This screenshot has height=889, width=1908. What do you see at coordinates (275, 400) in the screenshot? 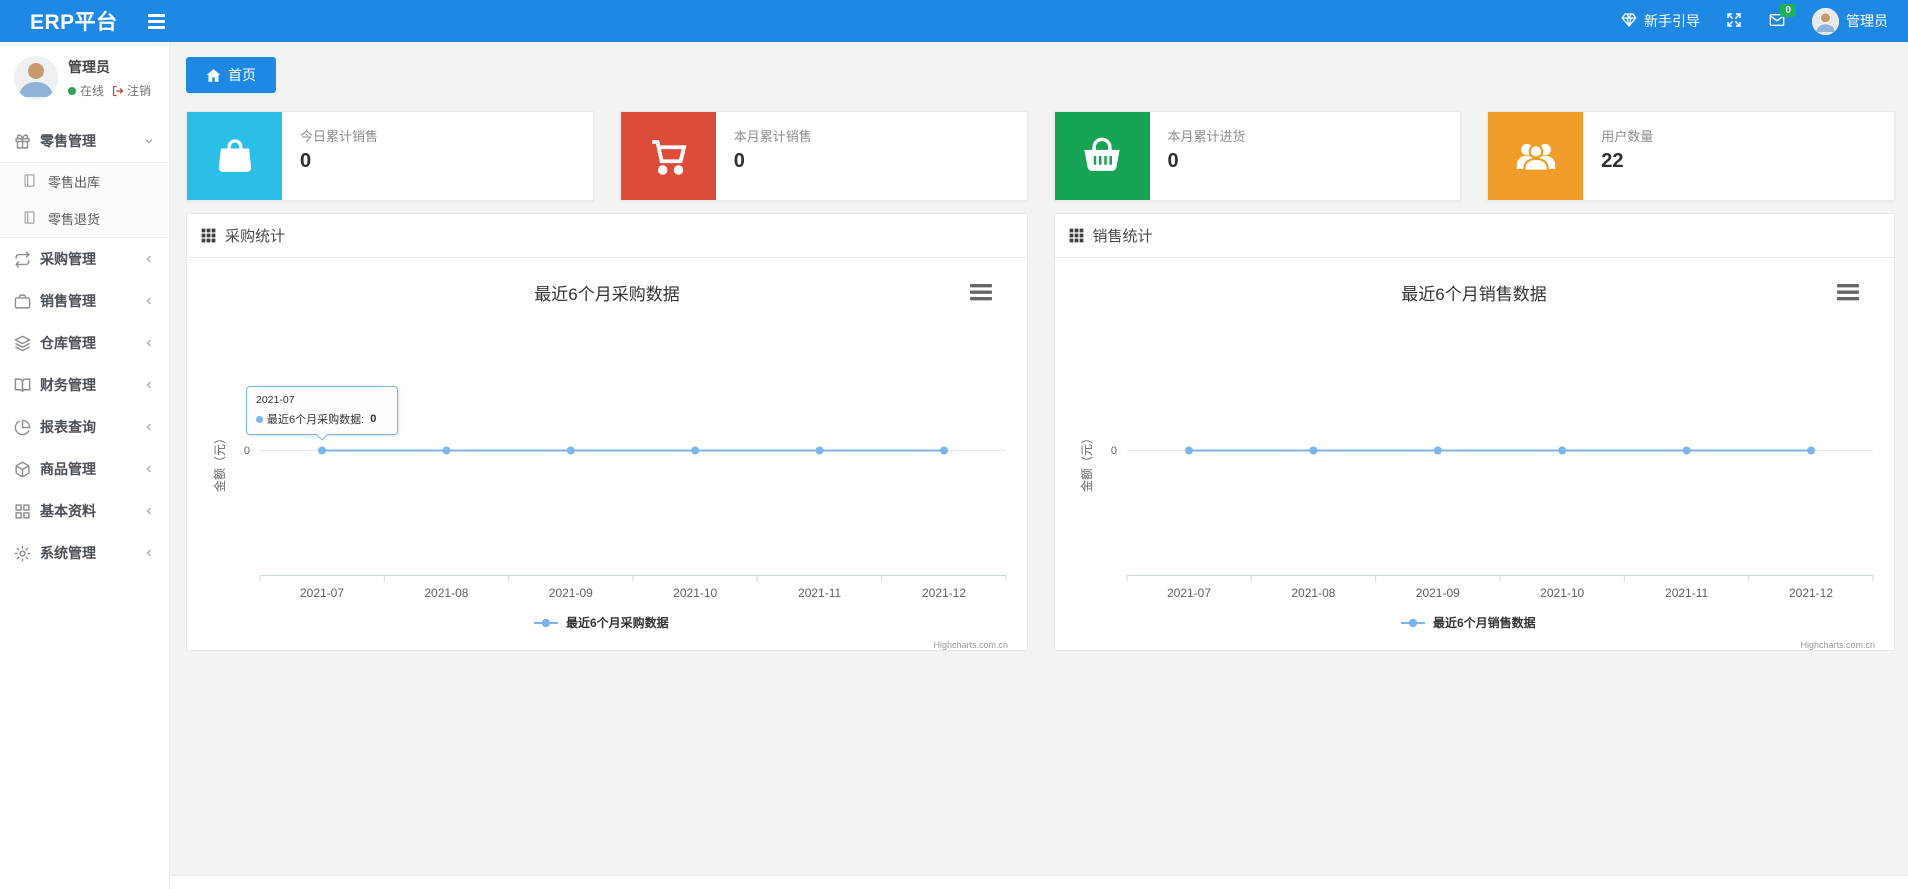
I see `tooltip-header: 2021-07` at bounding box center [275, 400].